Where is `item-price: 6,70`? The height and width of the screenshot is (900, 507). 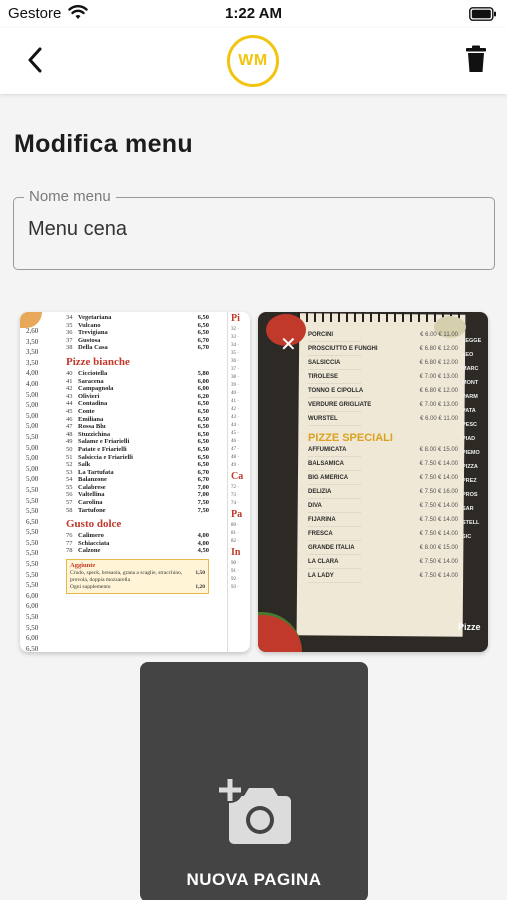
item-price: 6,70 is located at coordinates (203, 348).